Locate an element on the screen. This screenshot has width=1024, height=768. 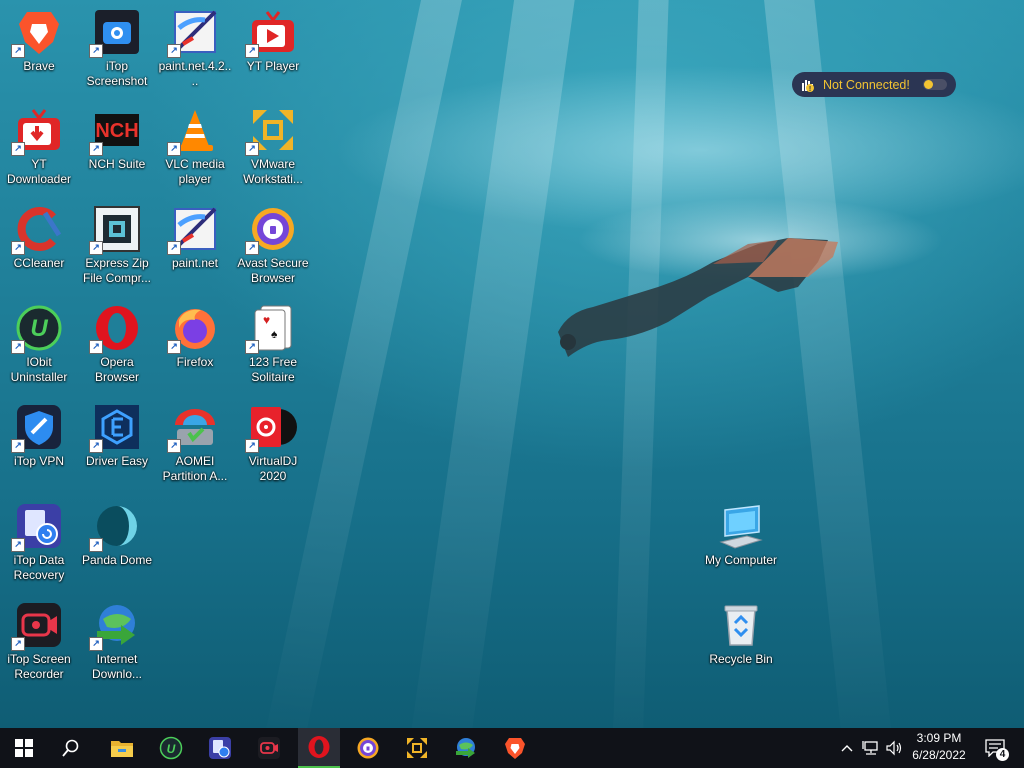
desktop-icon-label: NCH Suite is located at coordinates (117, 164).